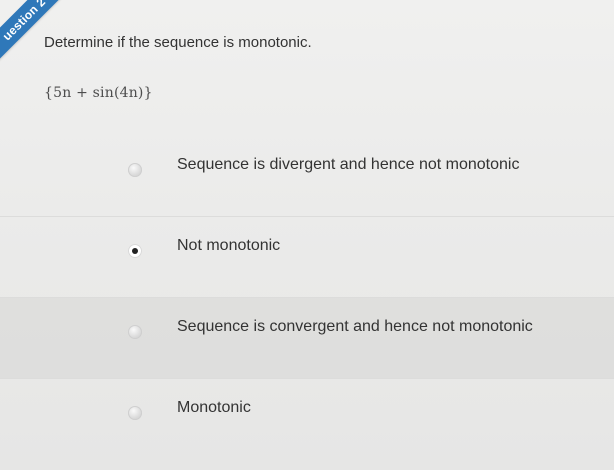  What do you see at coordinates (98, 93) in the screenshot?
I see `sequence-expression: {5n + sin(4n)}` at bounding box center [98, 93].